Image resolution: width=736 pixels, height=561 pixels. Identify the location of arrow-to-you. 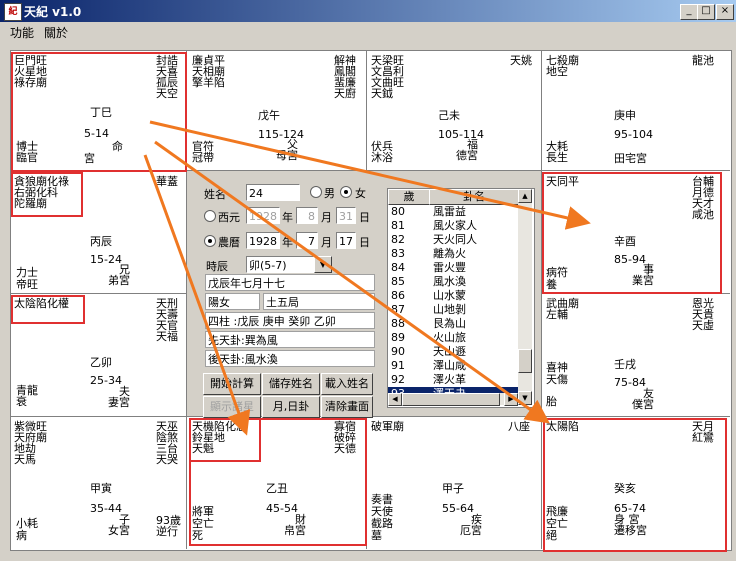
(370, 175).